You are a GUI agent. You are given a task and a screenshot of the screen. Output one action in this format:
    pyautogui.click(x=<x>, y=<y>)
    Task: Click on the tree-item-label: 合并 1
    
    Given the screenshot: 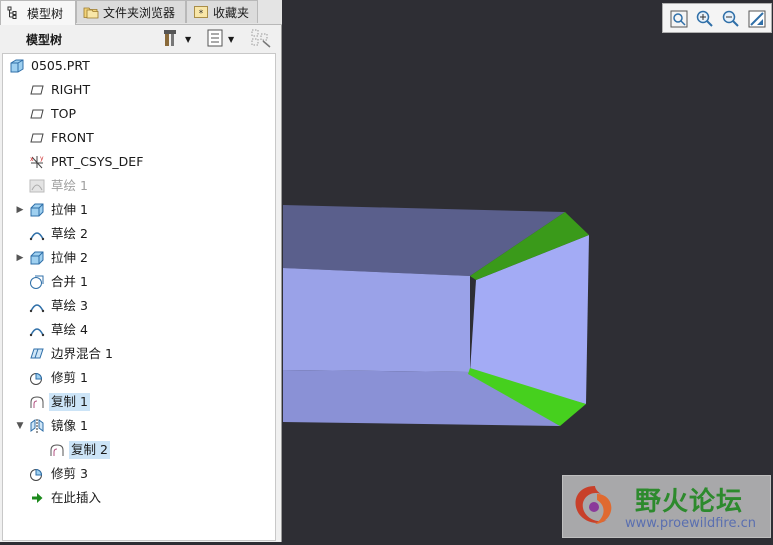 What is the action you would take?
    pyautogui.click(x=69, y=281)
    